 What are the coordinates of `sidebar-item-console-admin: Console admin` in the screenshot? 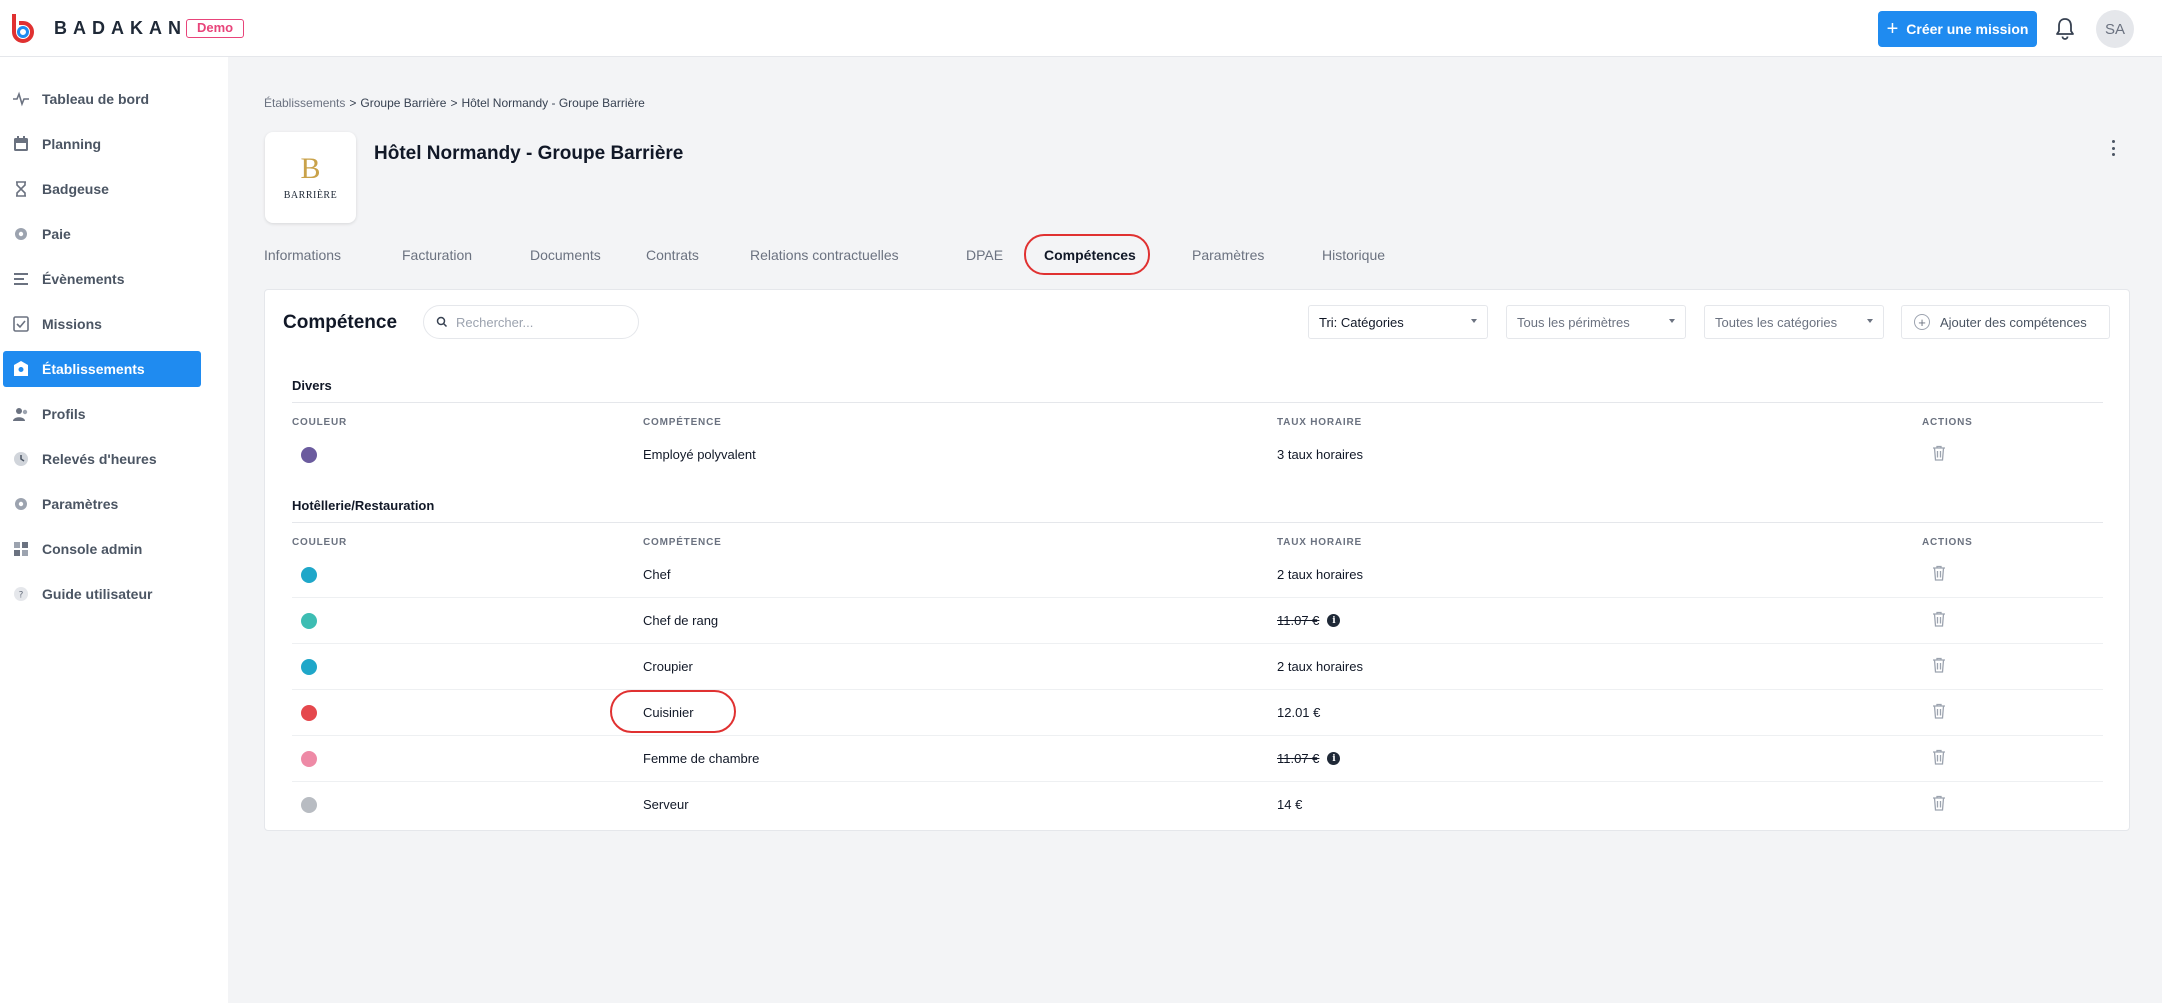 It's located at (102, 549).